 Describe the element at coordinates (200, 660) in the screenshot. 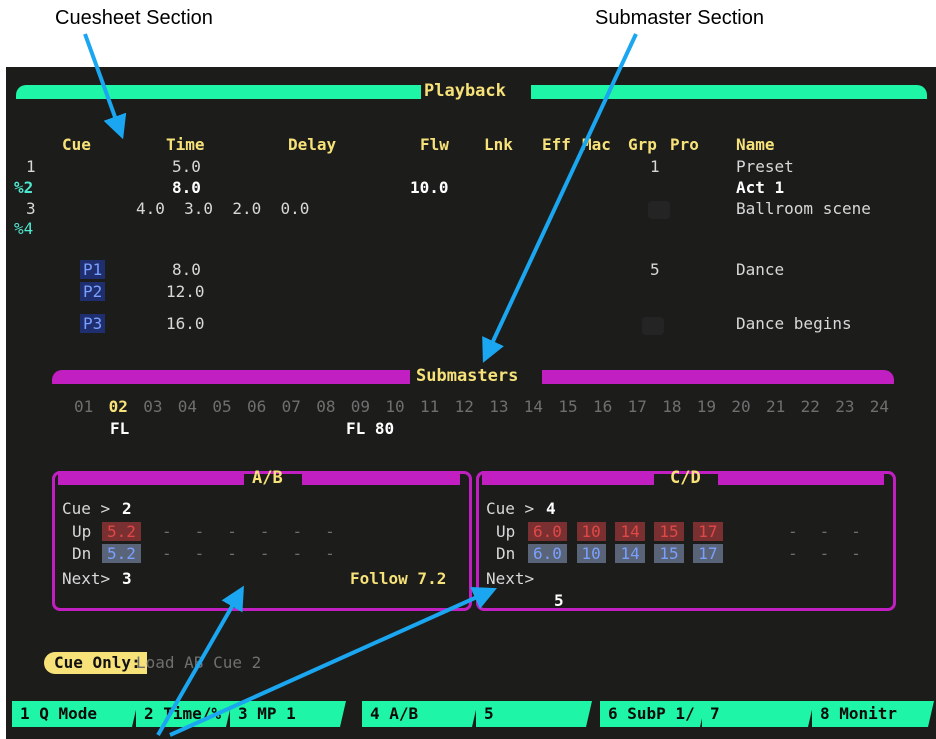

I see `ab-arrow` at that location.